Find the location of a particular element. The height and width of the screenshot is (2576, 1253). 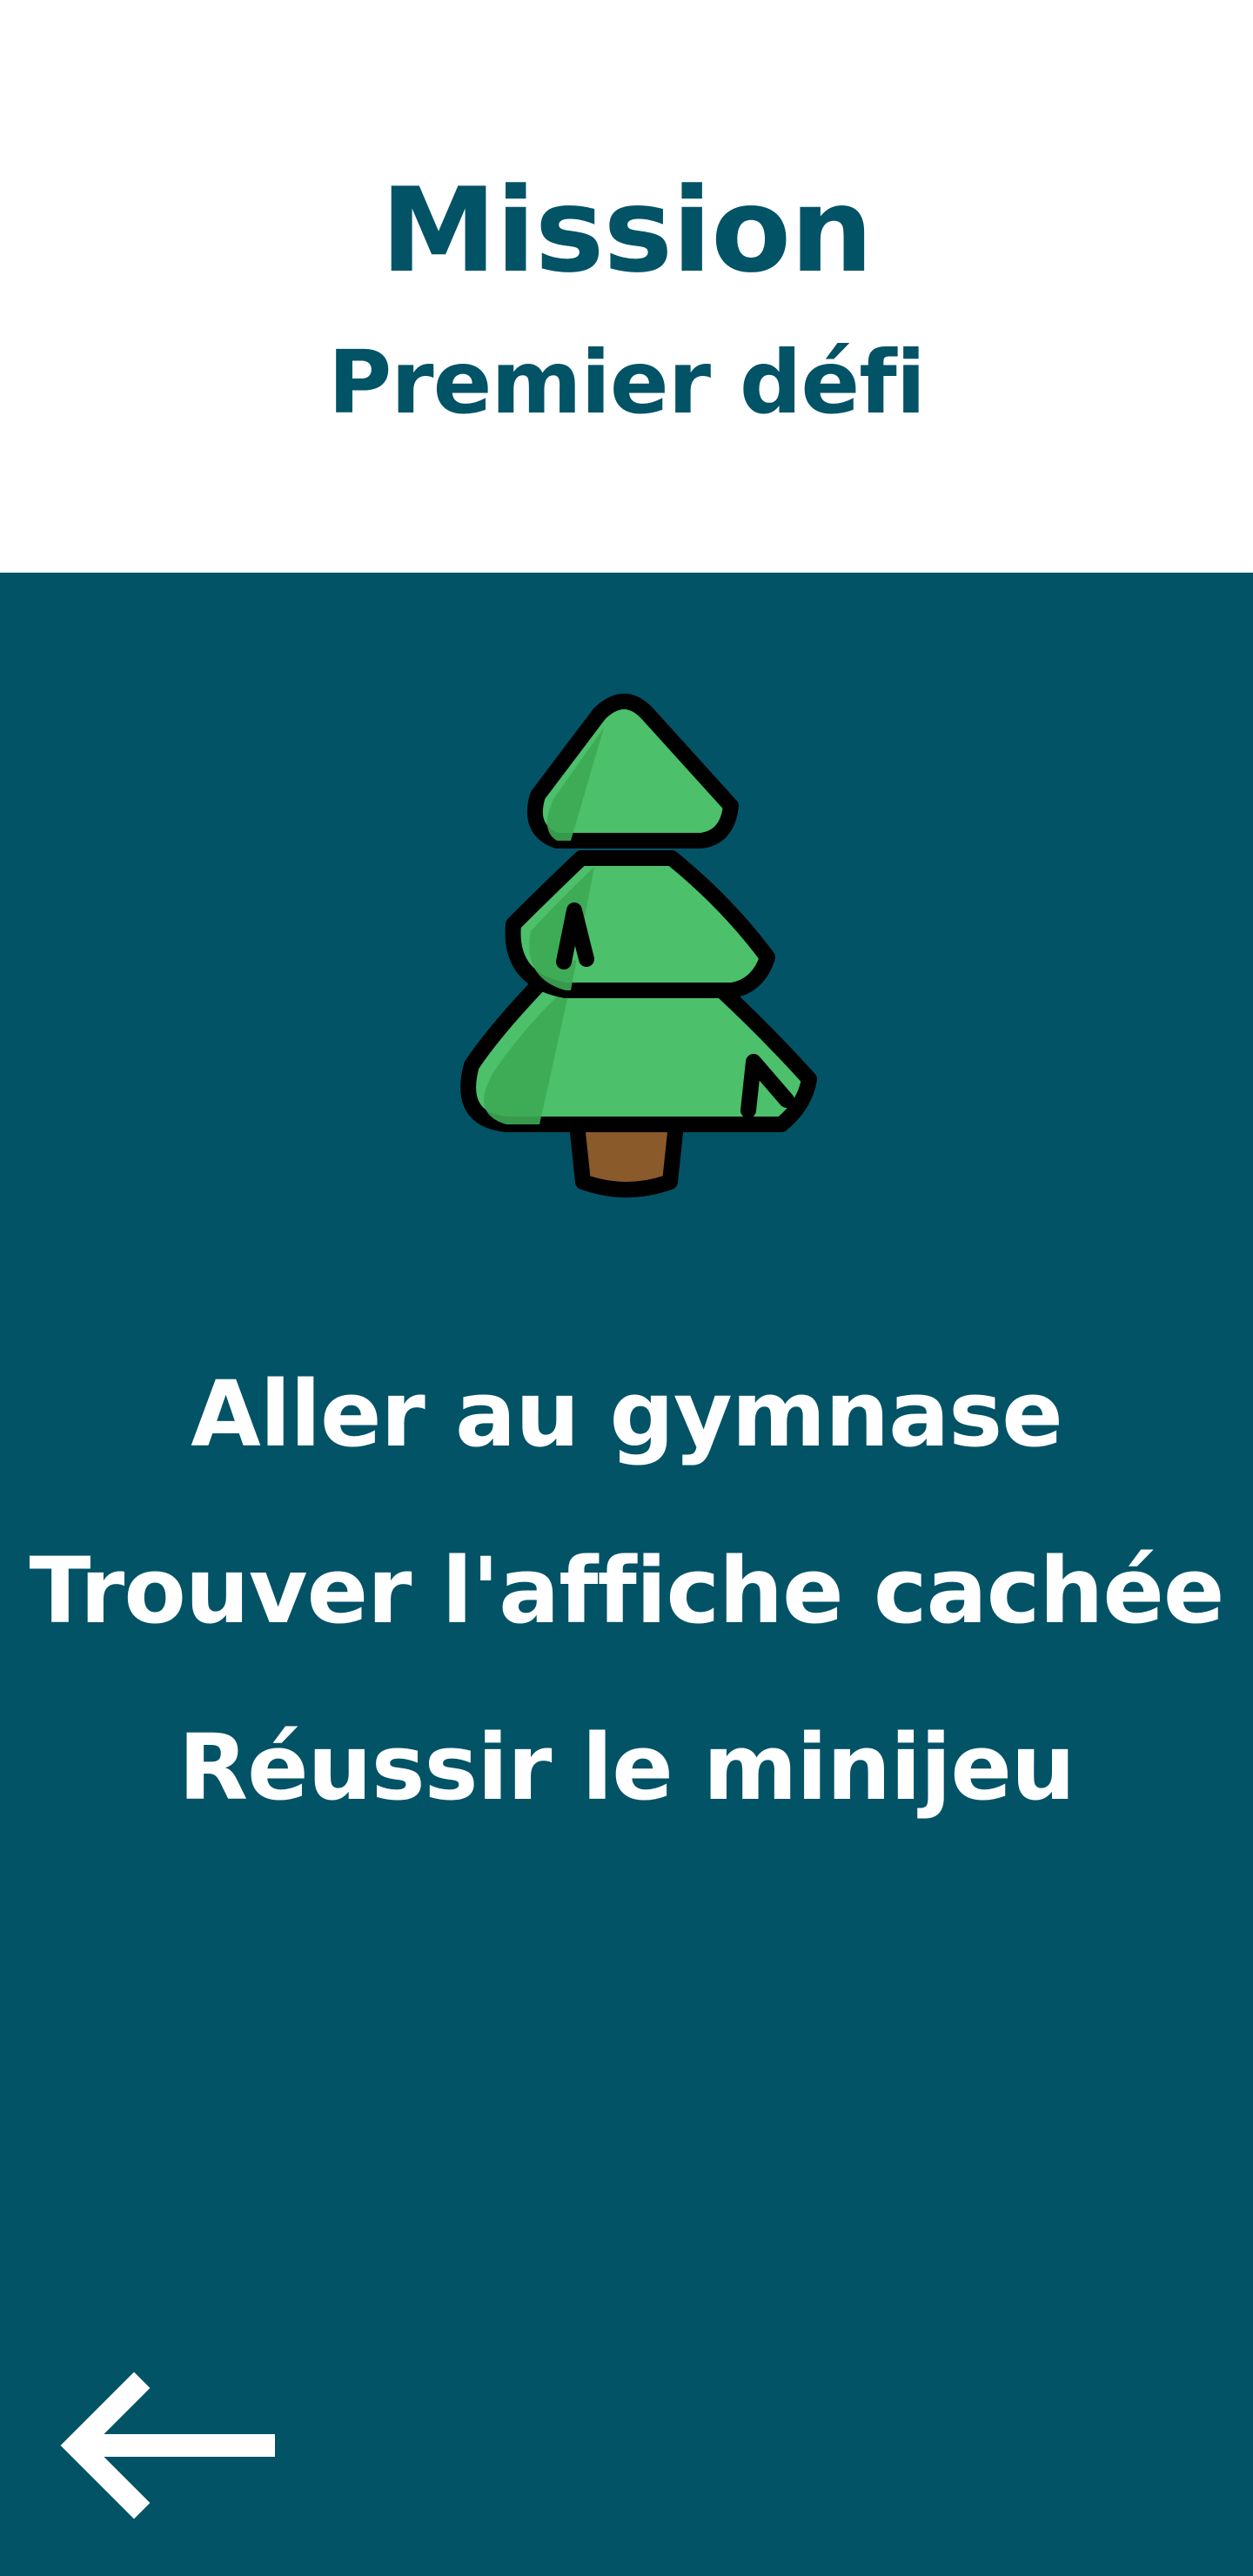

page-title: Mission is located at coordinates (626, 231).